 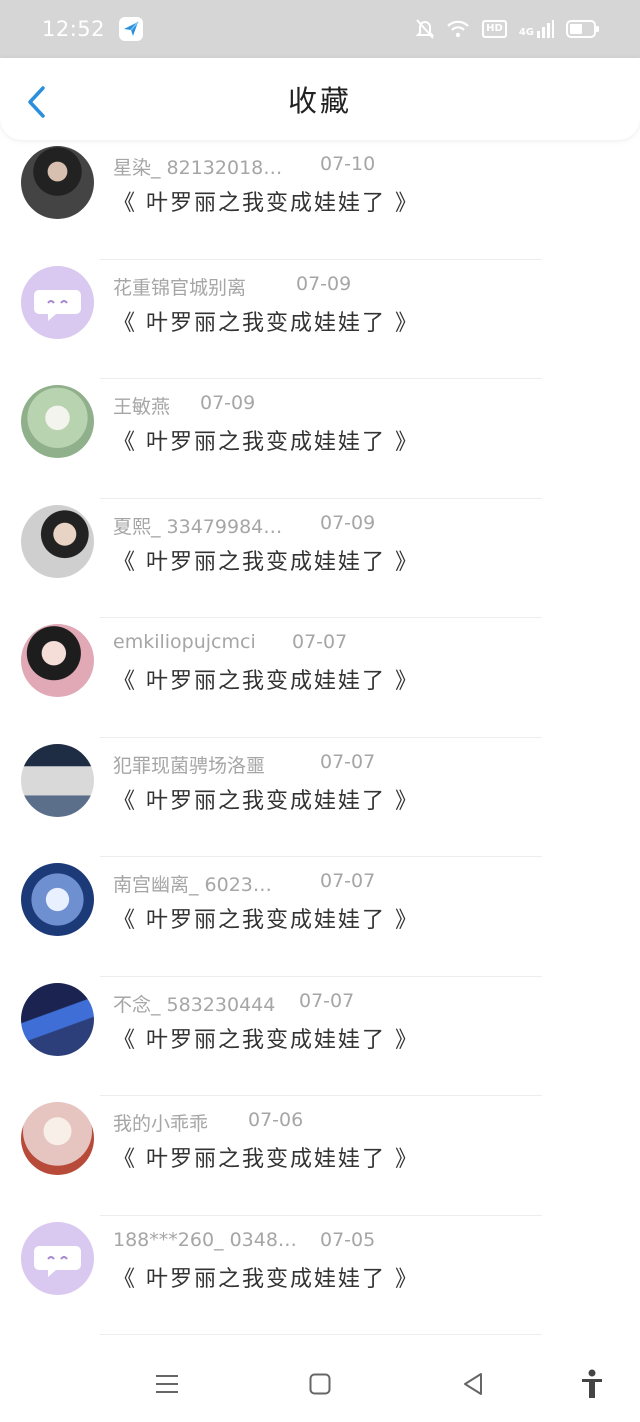 I want to click on divider, so click(x=321, y=1334).